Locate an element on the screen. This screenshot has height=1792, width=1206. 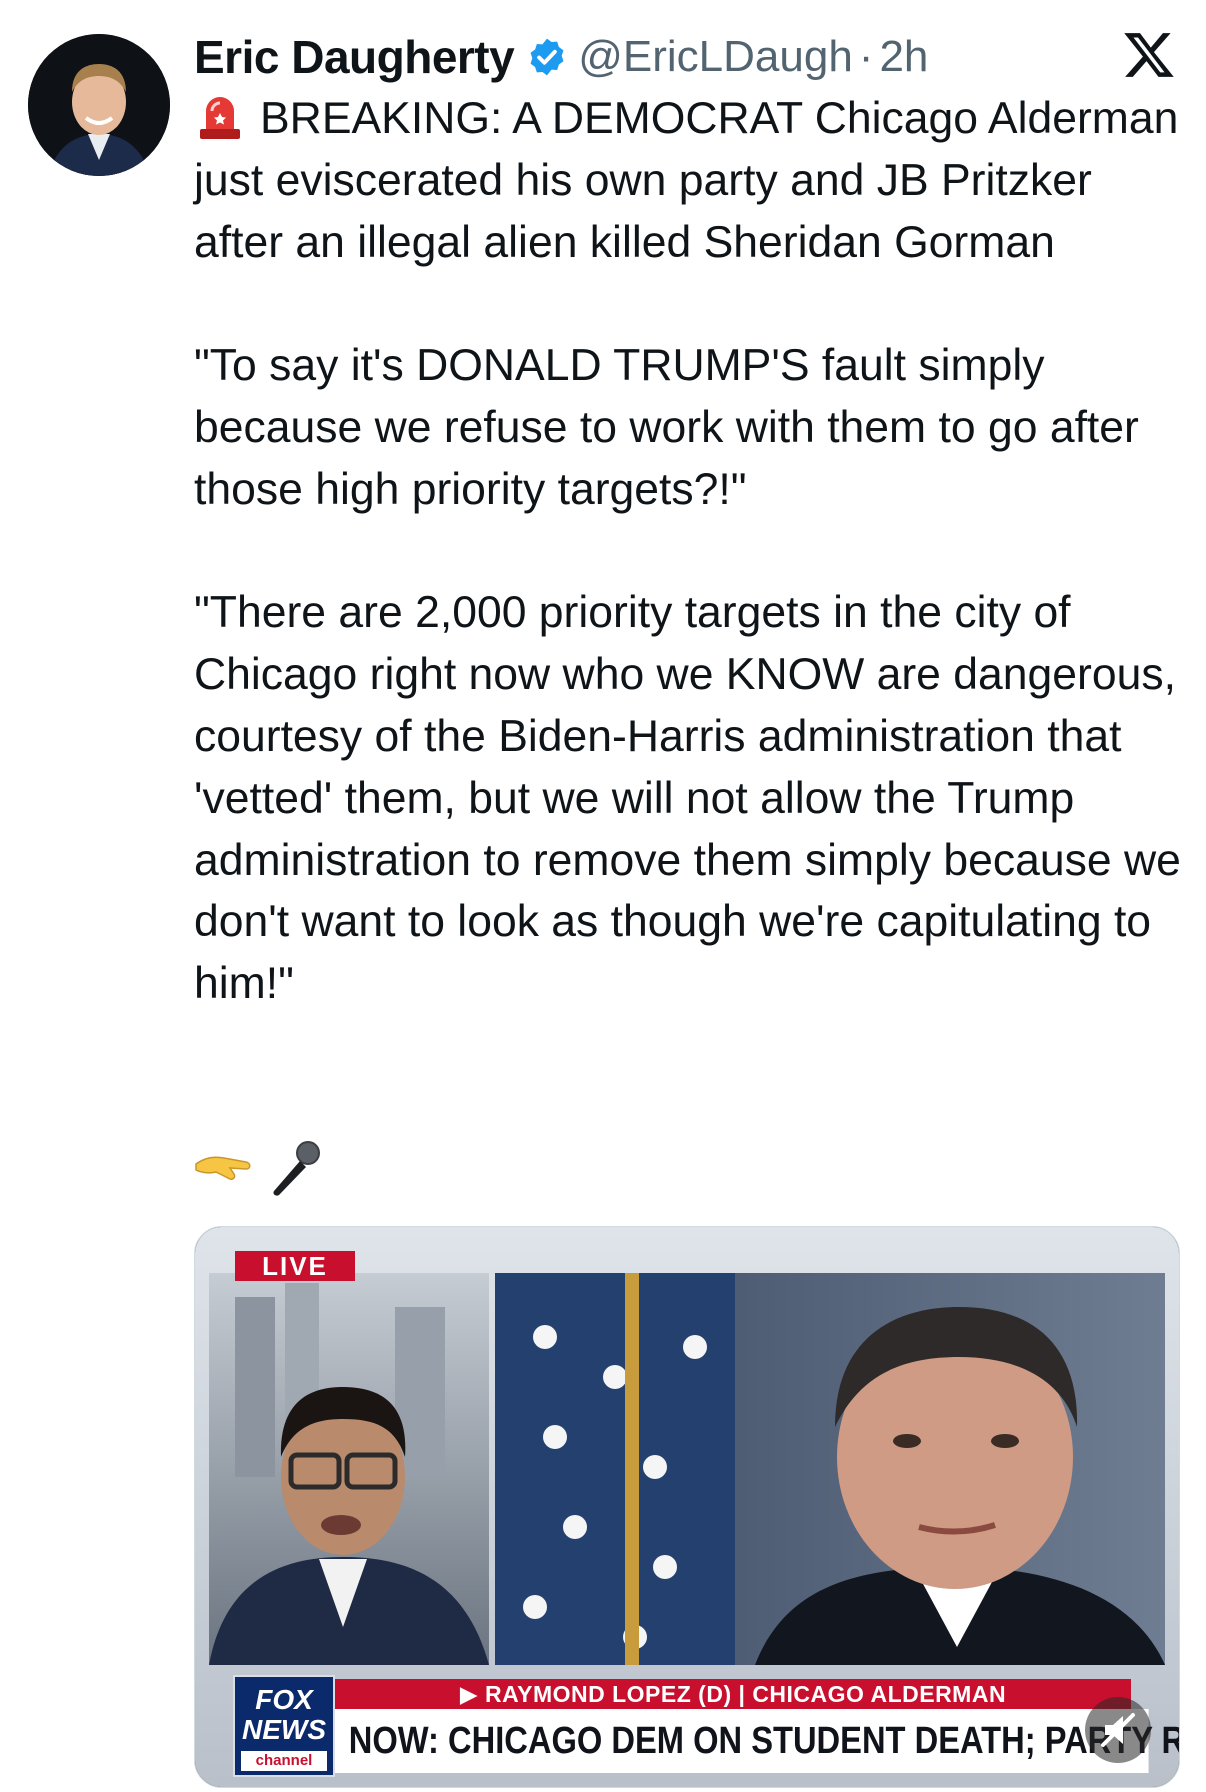
verified-badge-icon is located at coordinates (547, 57).